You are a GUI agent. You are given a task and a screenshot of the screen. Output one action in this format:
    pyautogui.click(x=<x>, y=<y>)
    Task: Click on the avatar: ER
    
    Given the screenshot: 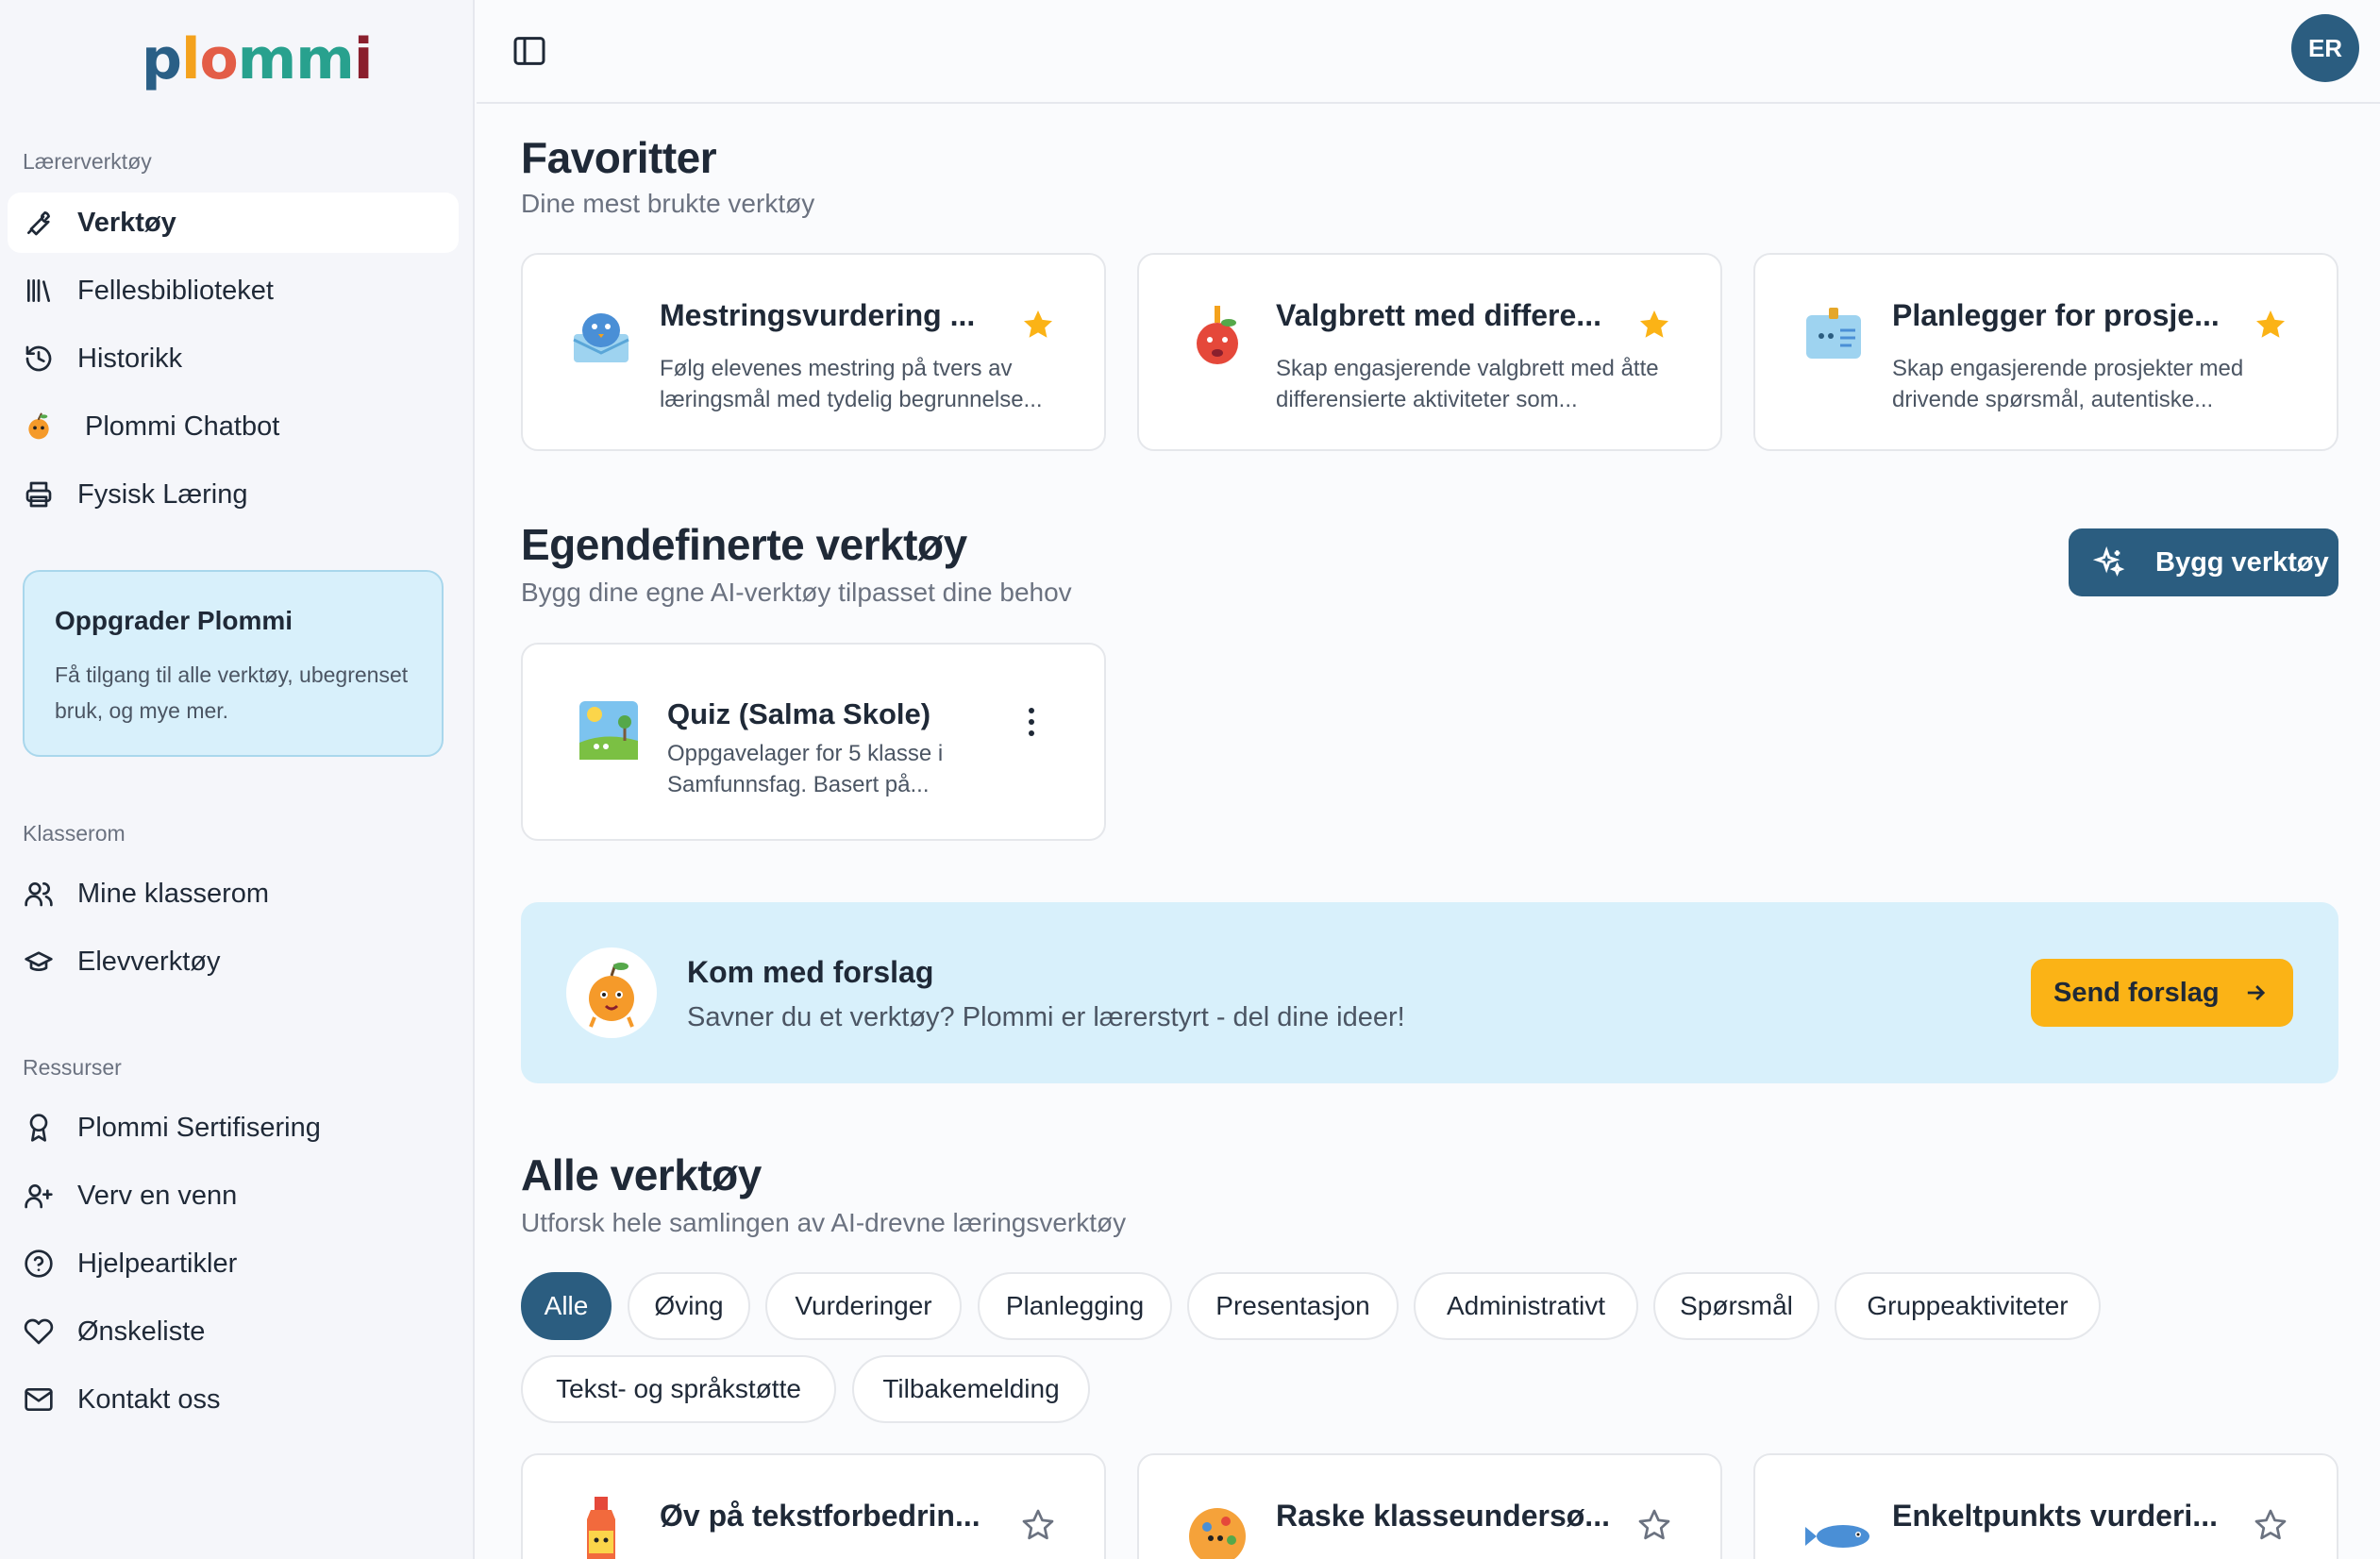 What is the action you would take?
    pyautogui.click(x=2325, y=48)
    